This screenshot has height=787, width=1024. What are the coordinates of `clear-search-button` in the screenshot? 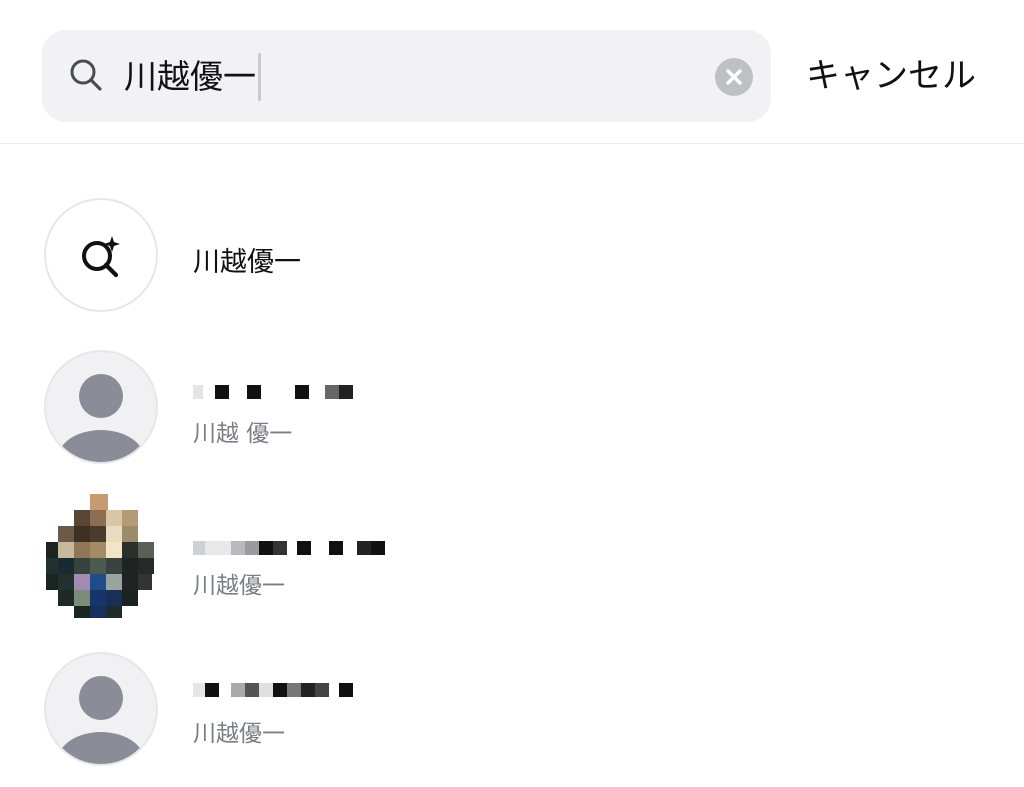 It's located at (734, 77).